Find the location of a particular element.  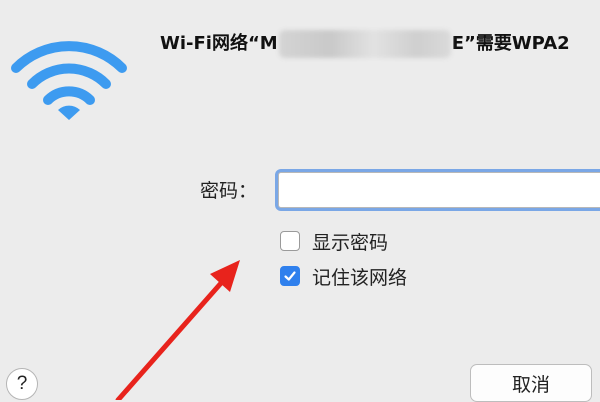

remember-network-label: 记住该网络 is located at coordinates (360, 277).